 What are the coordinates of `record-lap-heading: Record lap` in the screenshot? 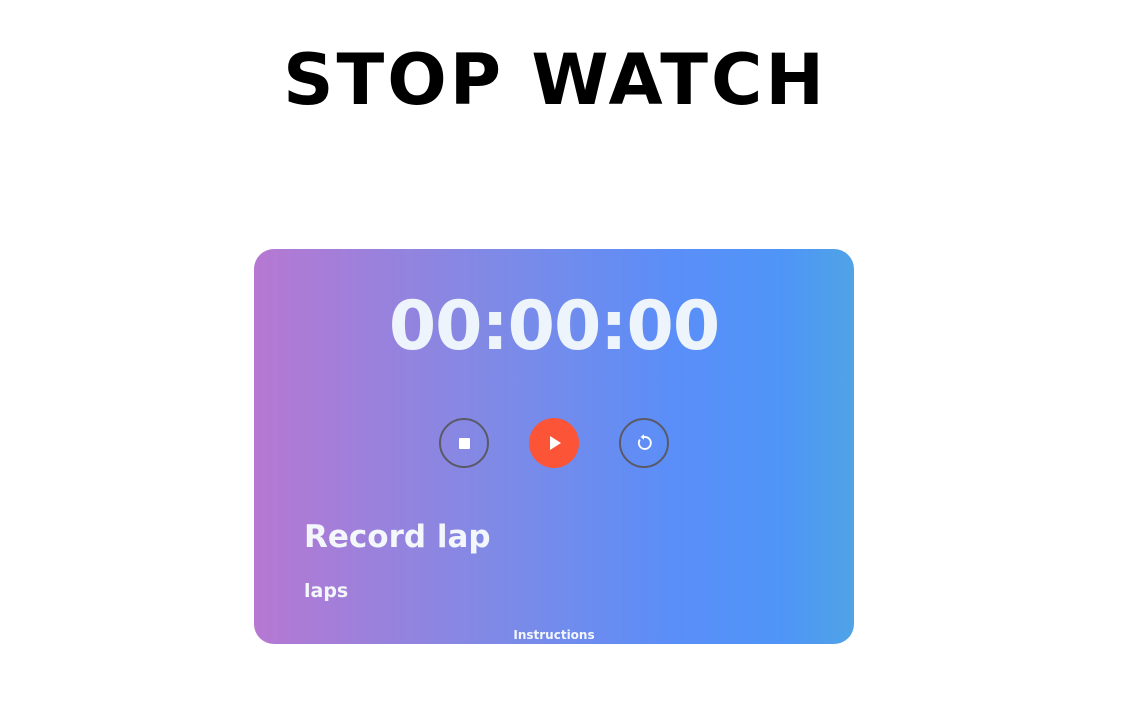 It's located at (397, 537).